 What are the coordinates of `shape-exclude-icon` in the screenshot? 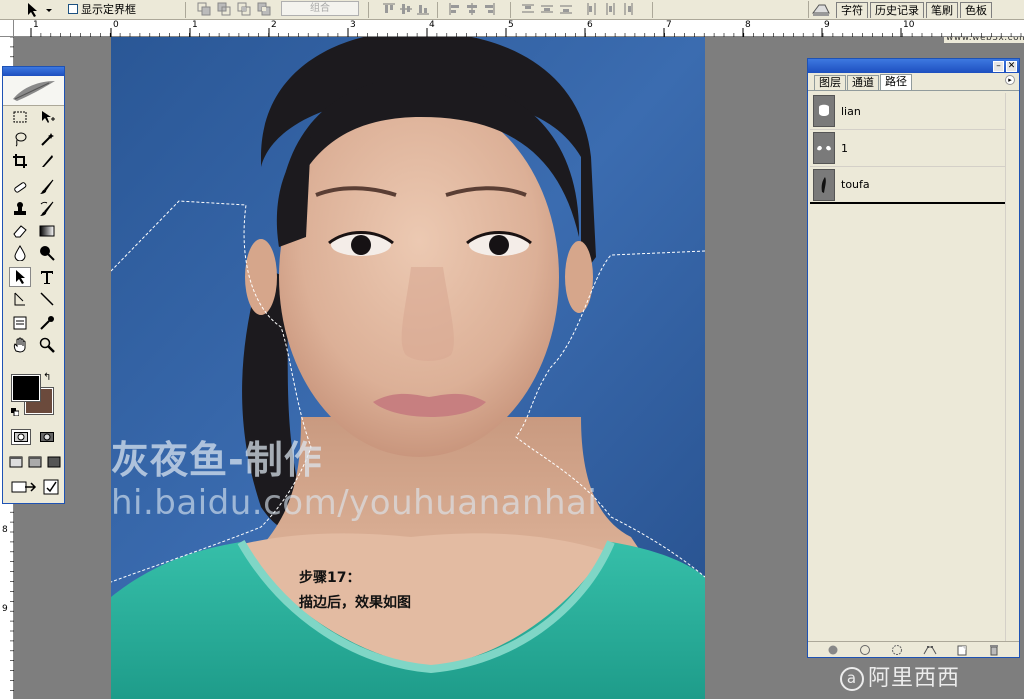 It's located at (264, 9).